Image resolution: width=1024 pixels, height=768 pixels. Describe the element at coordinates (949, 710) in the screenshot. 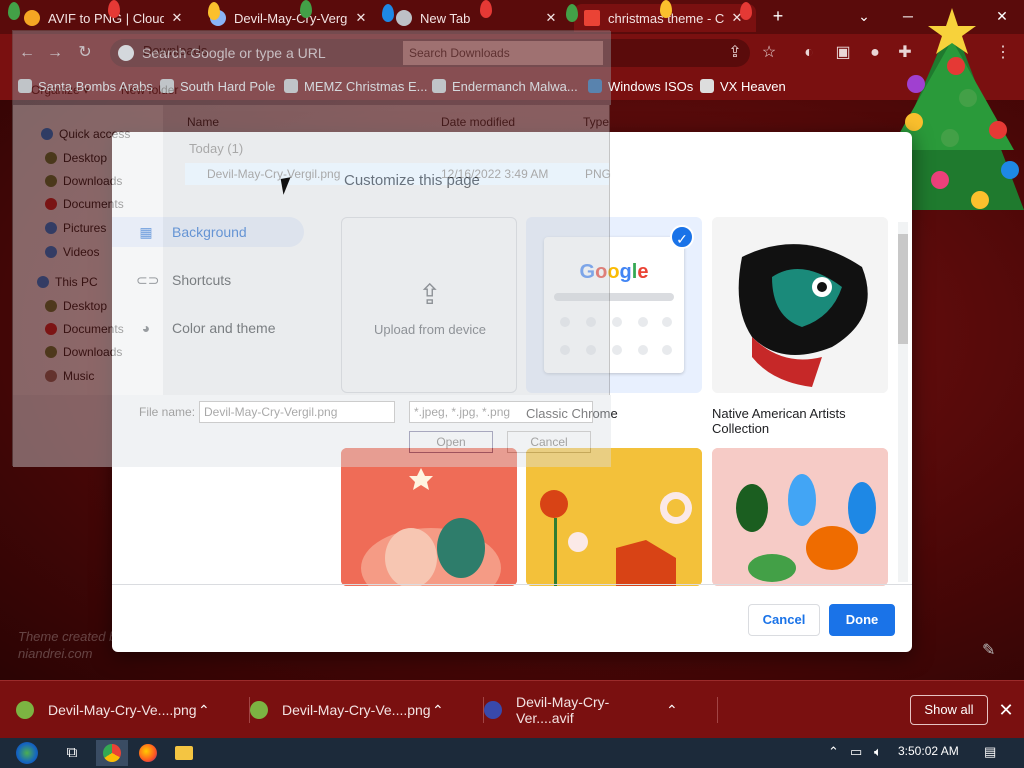

I see `show-all-button: Show all` at that location.